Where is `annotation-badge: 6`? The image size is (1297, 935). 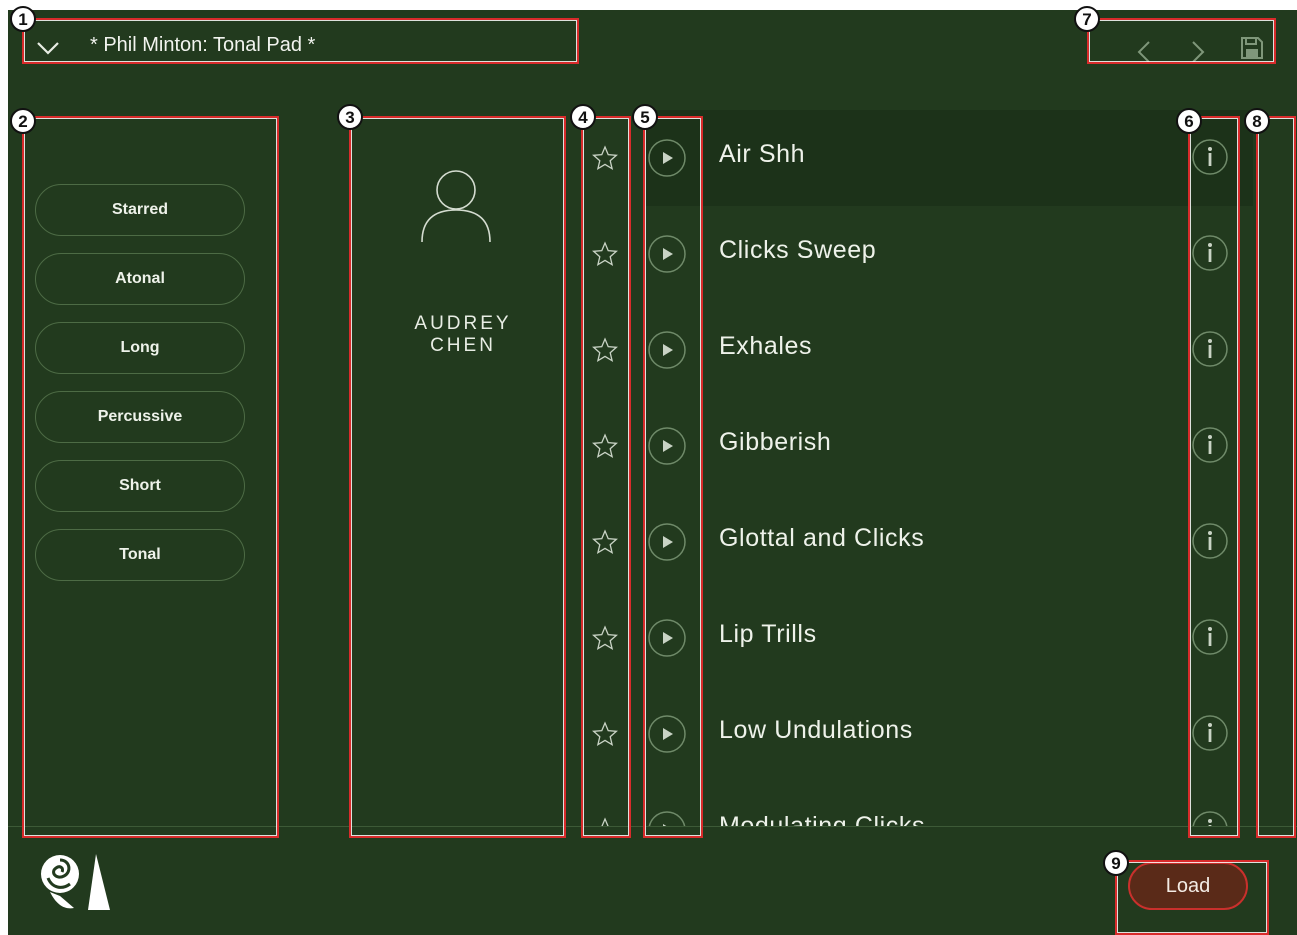
annotation-badge: 6 is located at coordinates (1189, 121).